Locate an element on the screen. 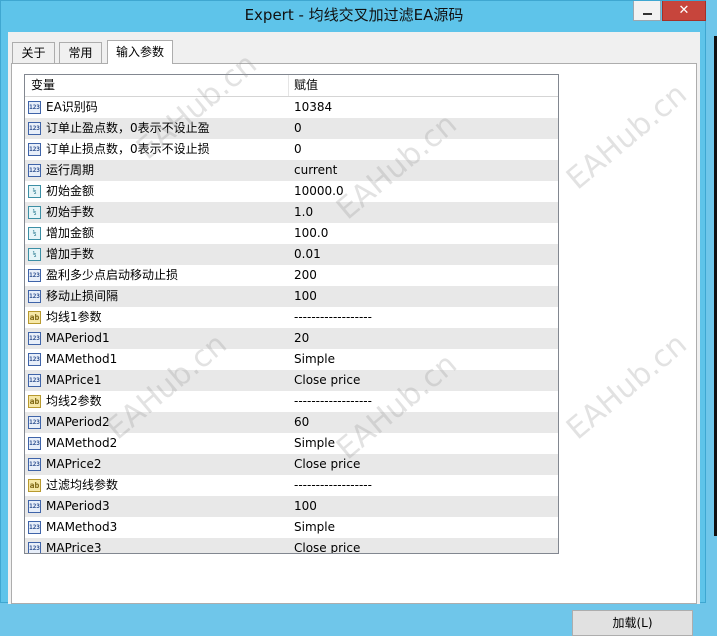 This screenshot has height=636, width=717. parameter-name-cell: 123 MAMethod3 is located at coordinates (157, 527).